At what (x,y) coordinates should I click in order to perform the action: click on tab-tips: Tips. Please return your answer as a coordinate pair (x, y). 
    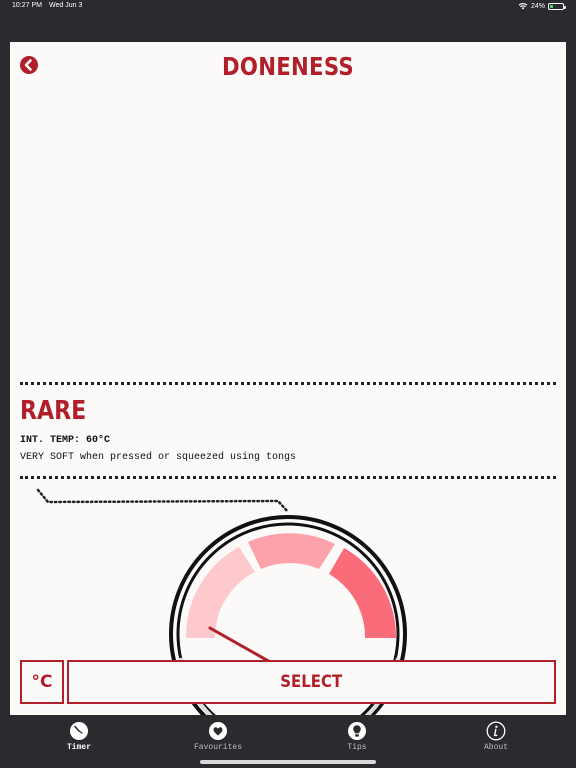
    Looking at the image, I should click on (357, 736).